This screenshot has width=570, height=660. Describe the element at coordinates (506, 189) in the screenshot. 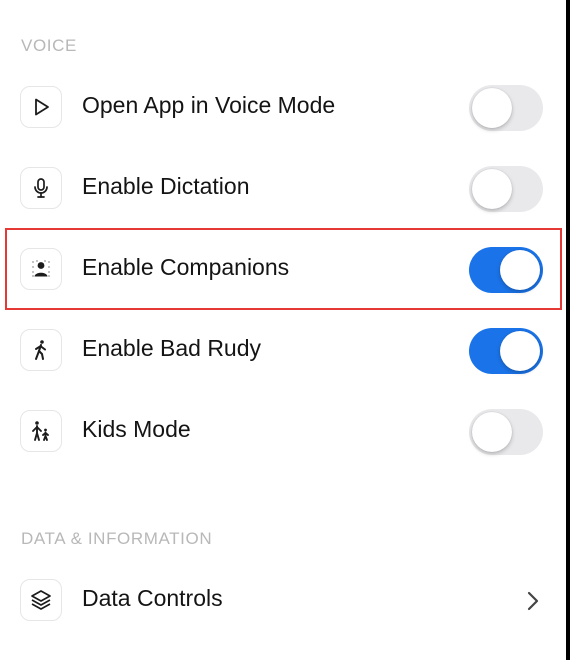

I see `enable-dictation-toggle` at that location.